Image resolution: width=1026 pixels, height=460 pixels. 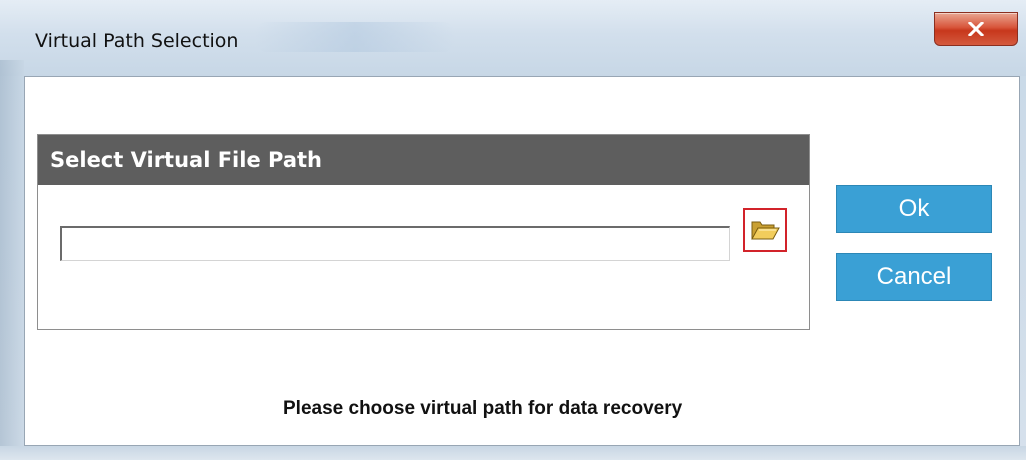 I want to click on folder-open-icon, so click(x=765, y=230).